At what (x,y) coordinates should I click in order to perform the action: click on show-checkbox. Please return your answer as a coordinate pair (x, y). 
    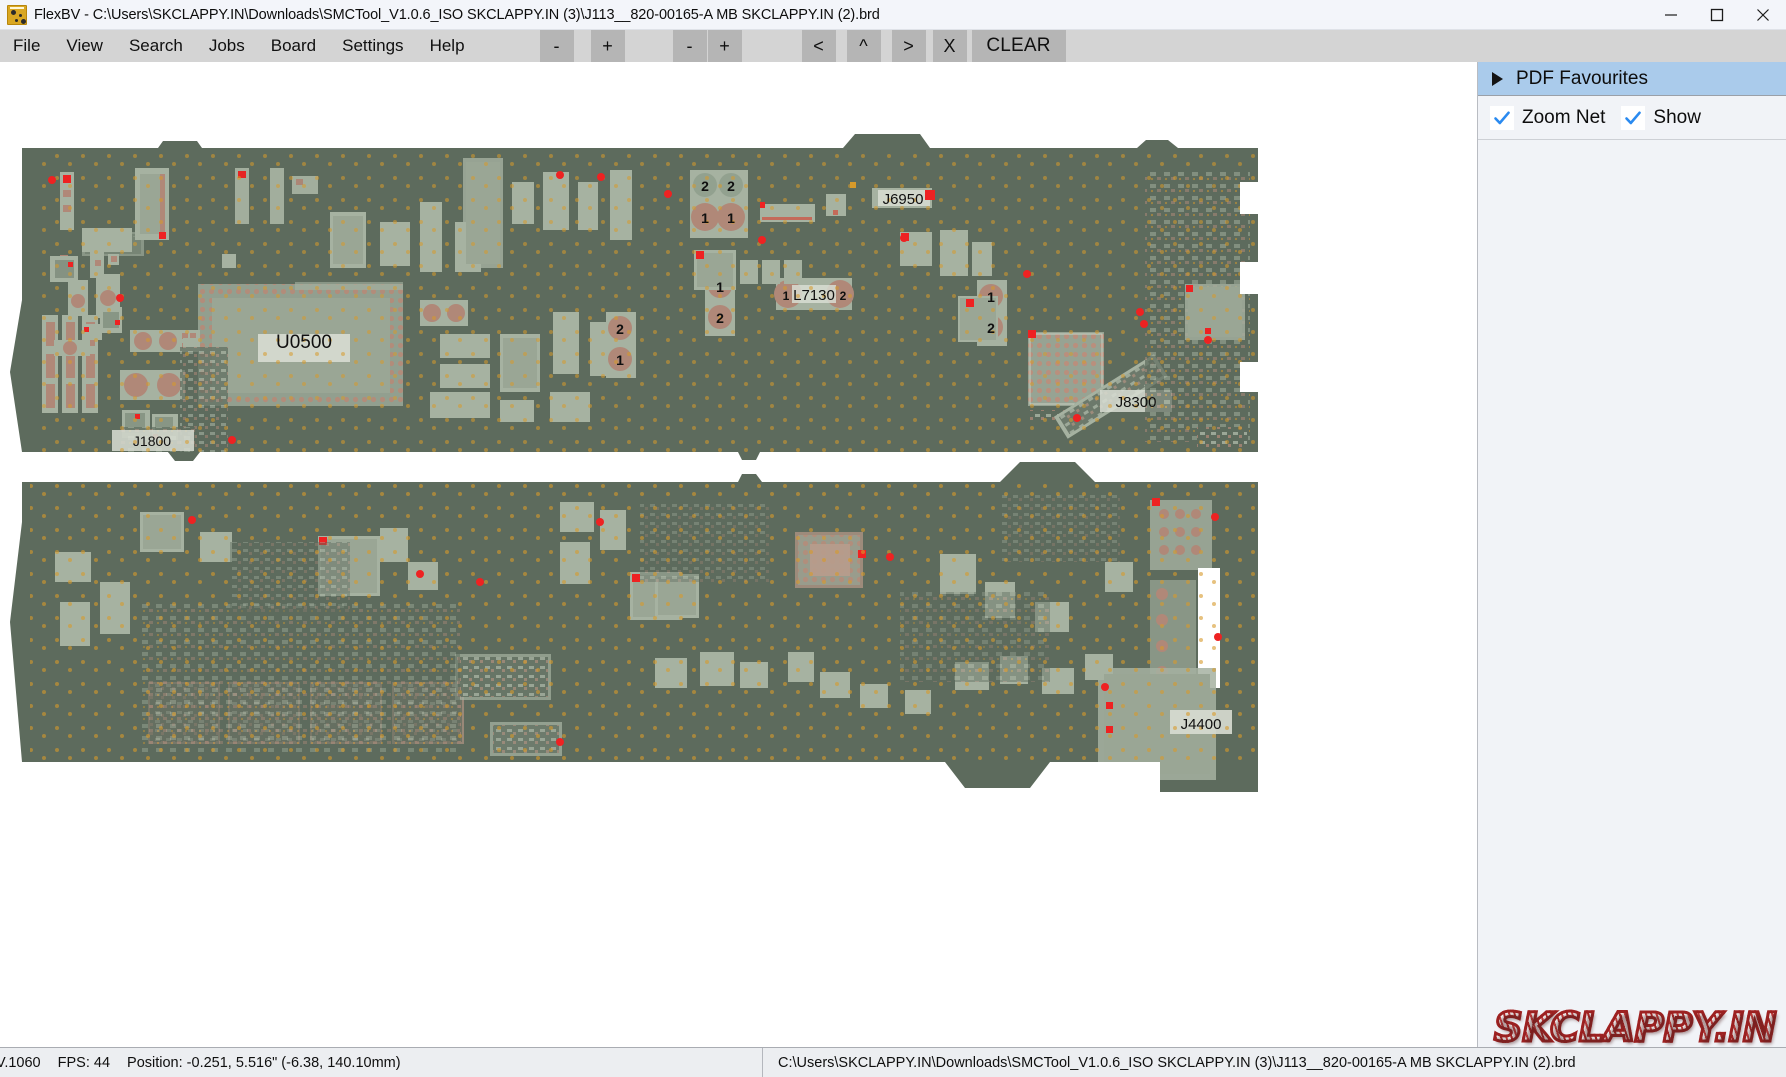
    Looking at the image, I should click on (1633, 117).